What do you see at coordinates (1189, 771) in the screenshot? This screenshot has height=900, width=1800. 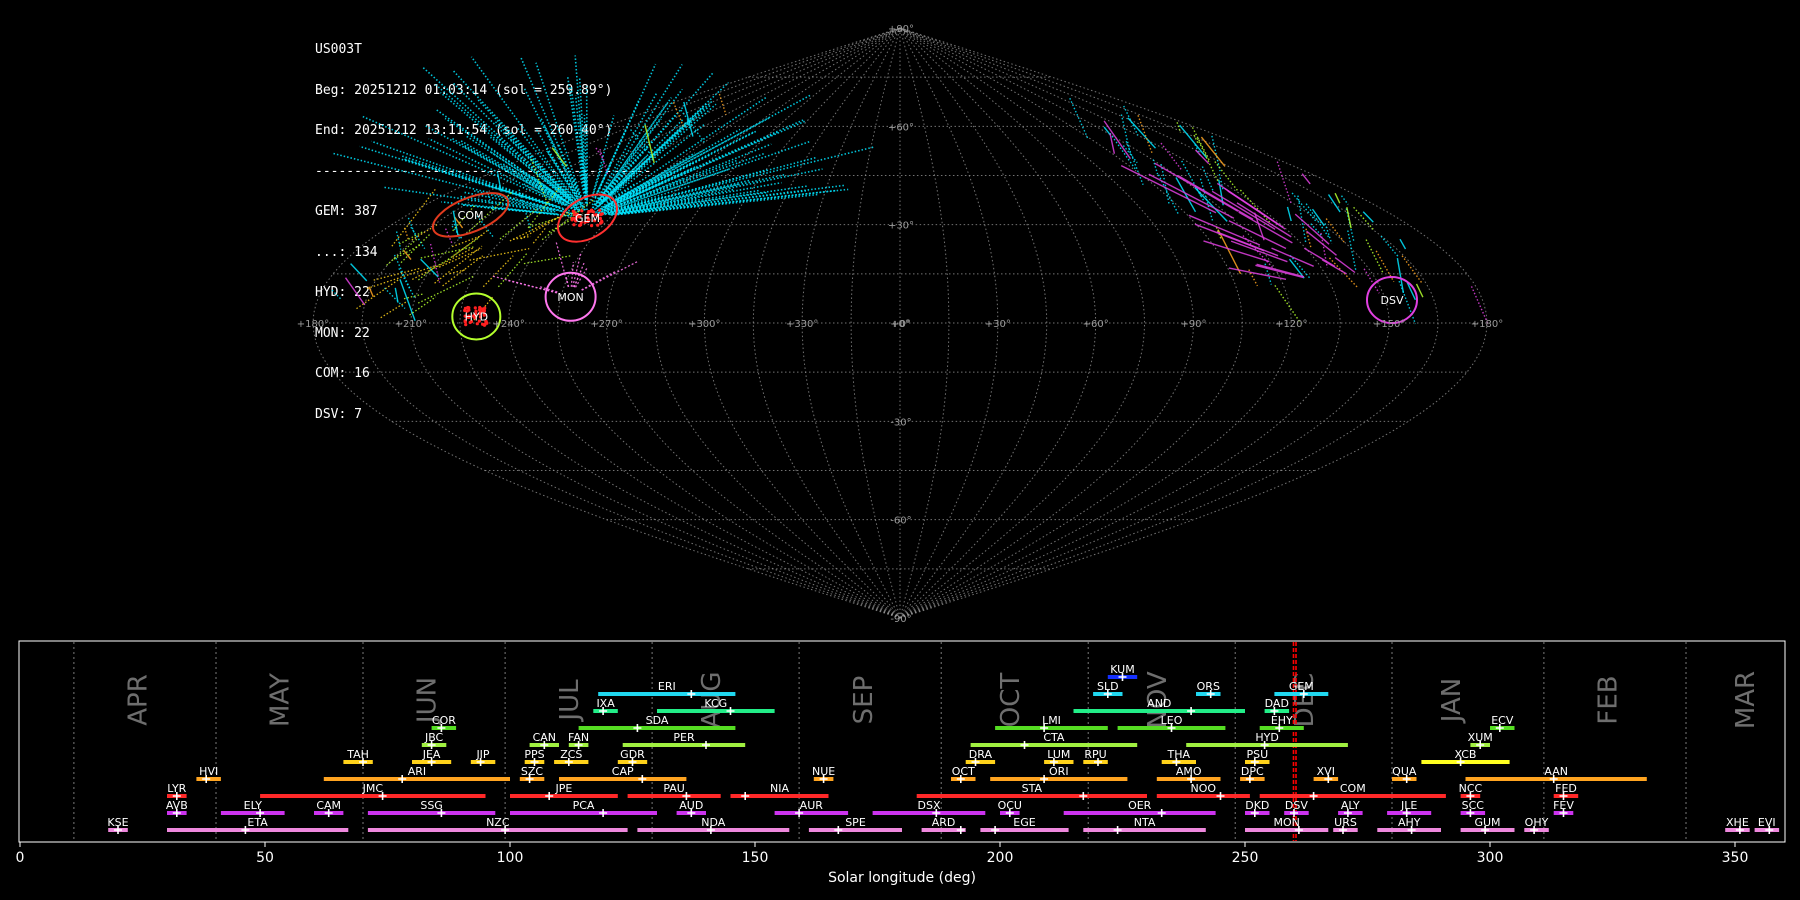 I see `shower-label: AMO` at bounding box center [1189, 771].